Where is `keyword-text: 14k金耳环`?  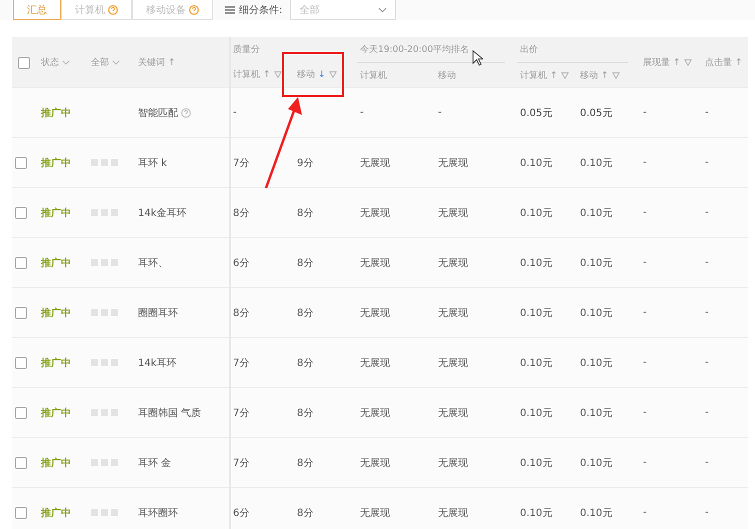 keyword-text: 14k金耳环 is located at coordinates (162, 213).